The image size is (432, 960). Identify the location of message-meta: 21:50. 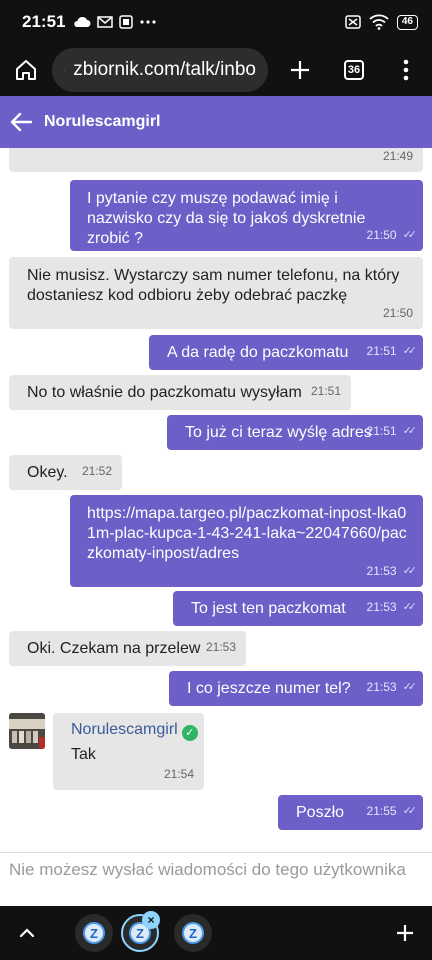
(398, 313).